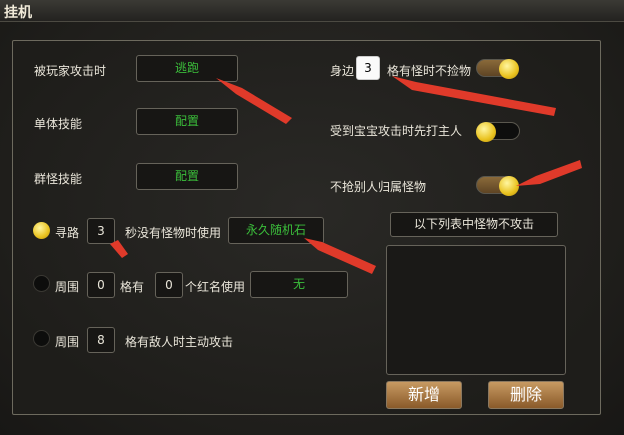  What do you see at coordinates (396, 131) in the screenshot?
I see `pet-attack-label: 受到宝宝攻击时先打主人` at bounding box center [396, 131].